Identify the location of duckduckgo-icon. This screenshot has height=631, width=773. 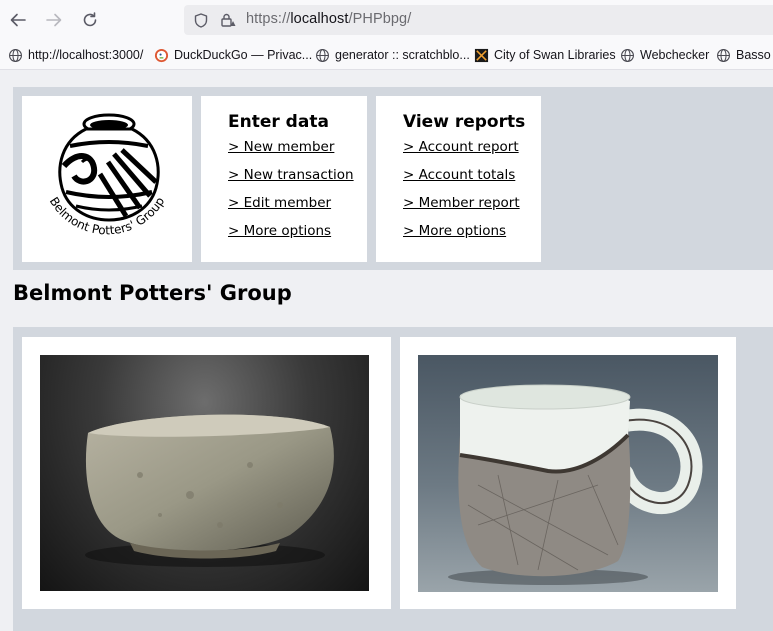
(161, 55).